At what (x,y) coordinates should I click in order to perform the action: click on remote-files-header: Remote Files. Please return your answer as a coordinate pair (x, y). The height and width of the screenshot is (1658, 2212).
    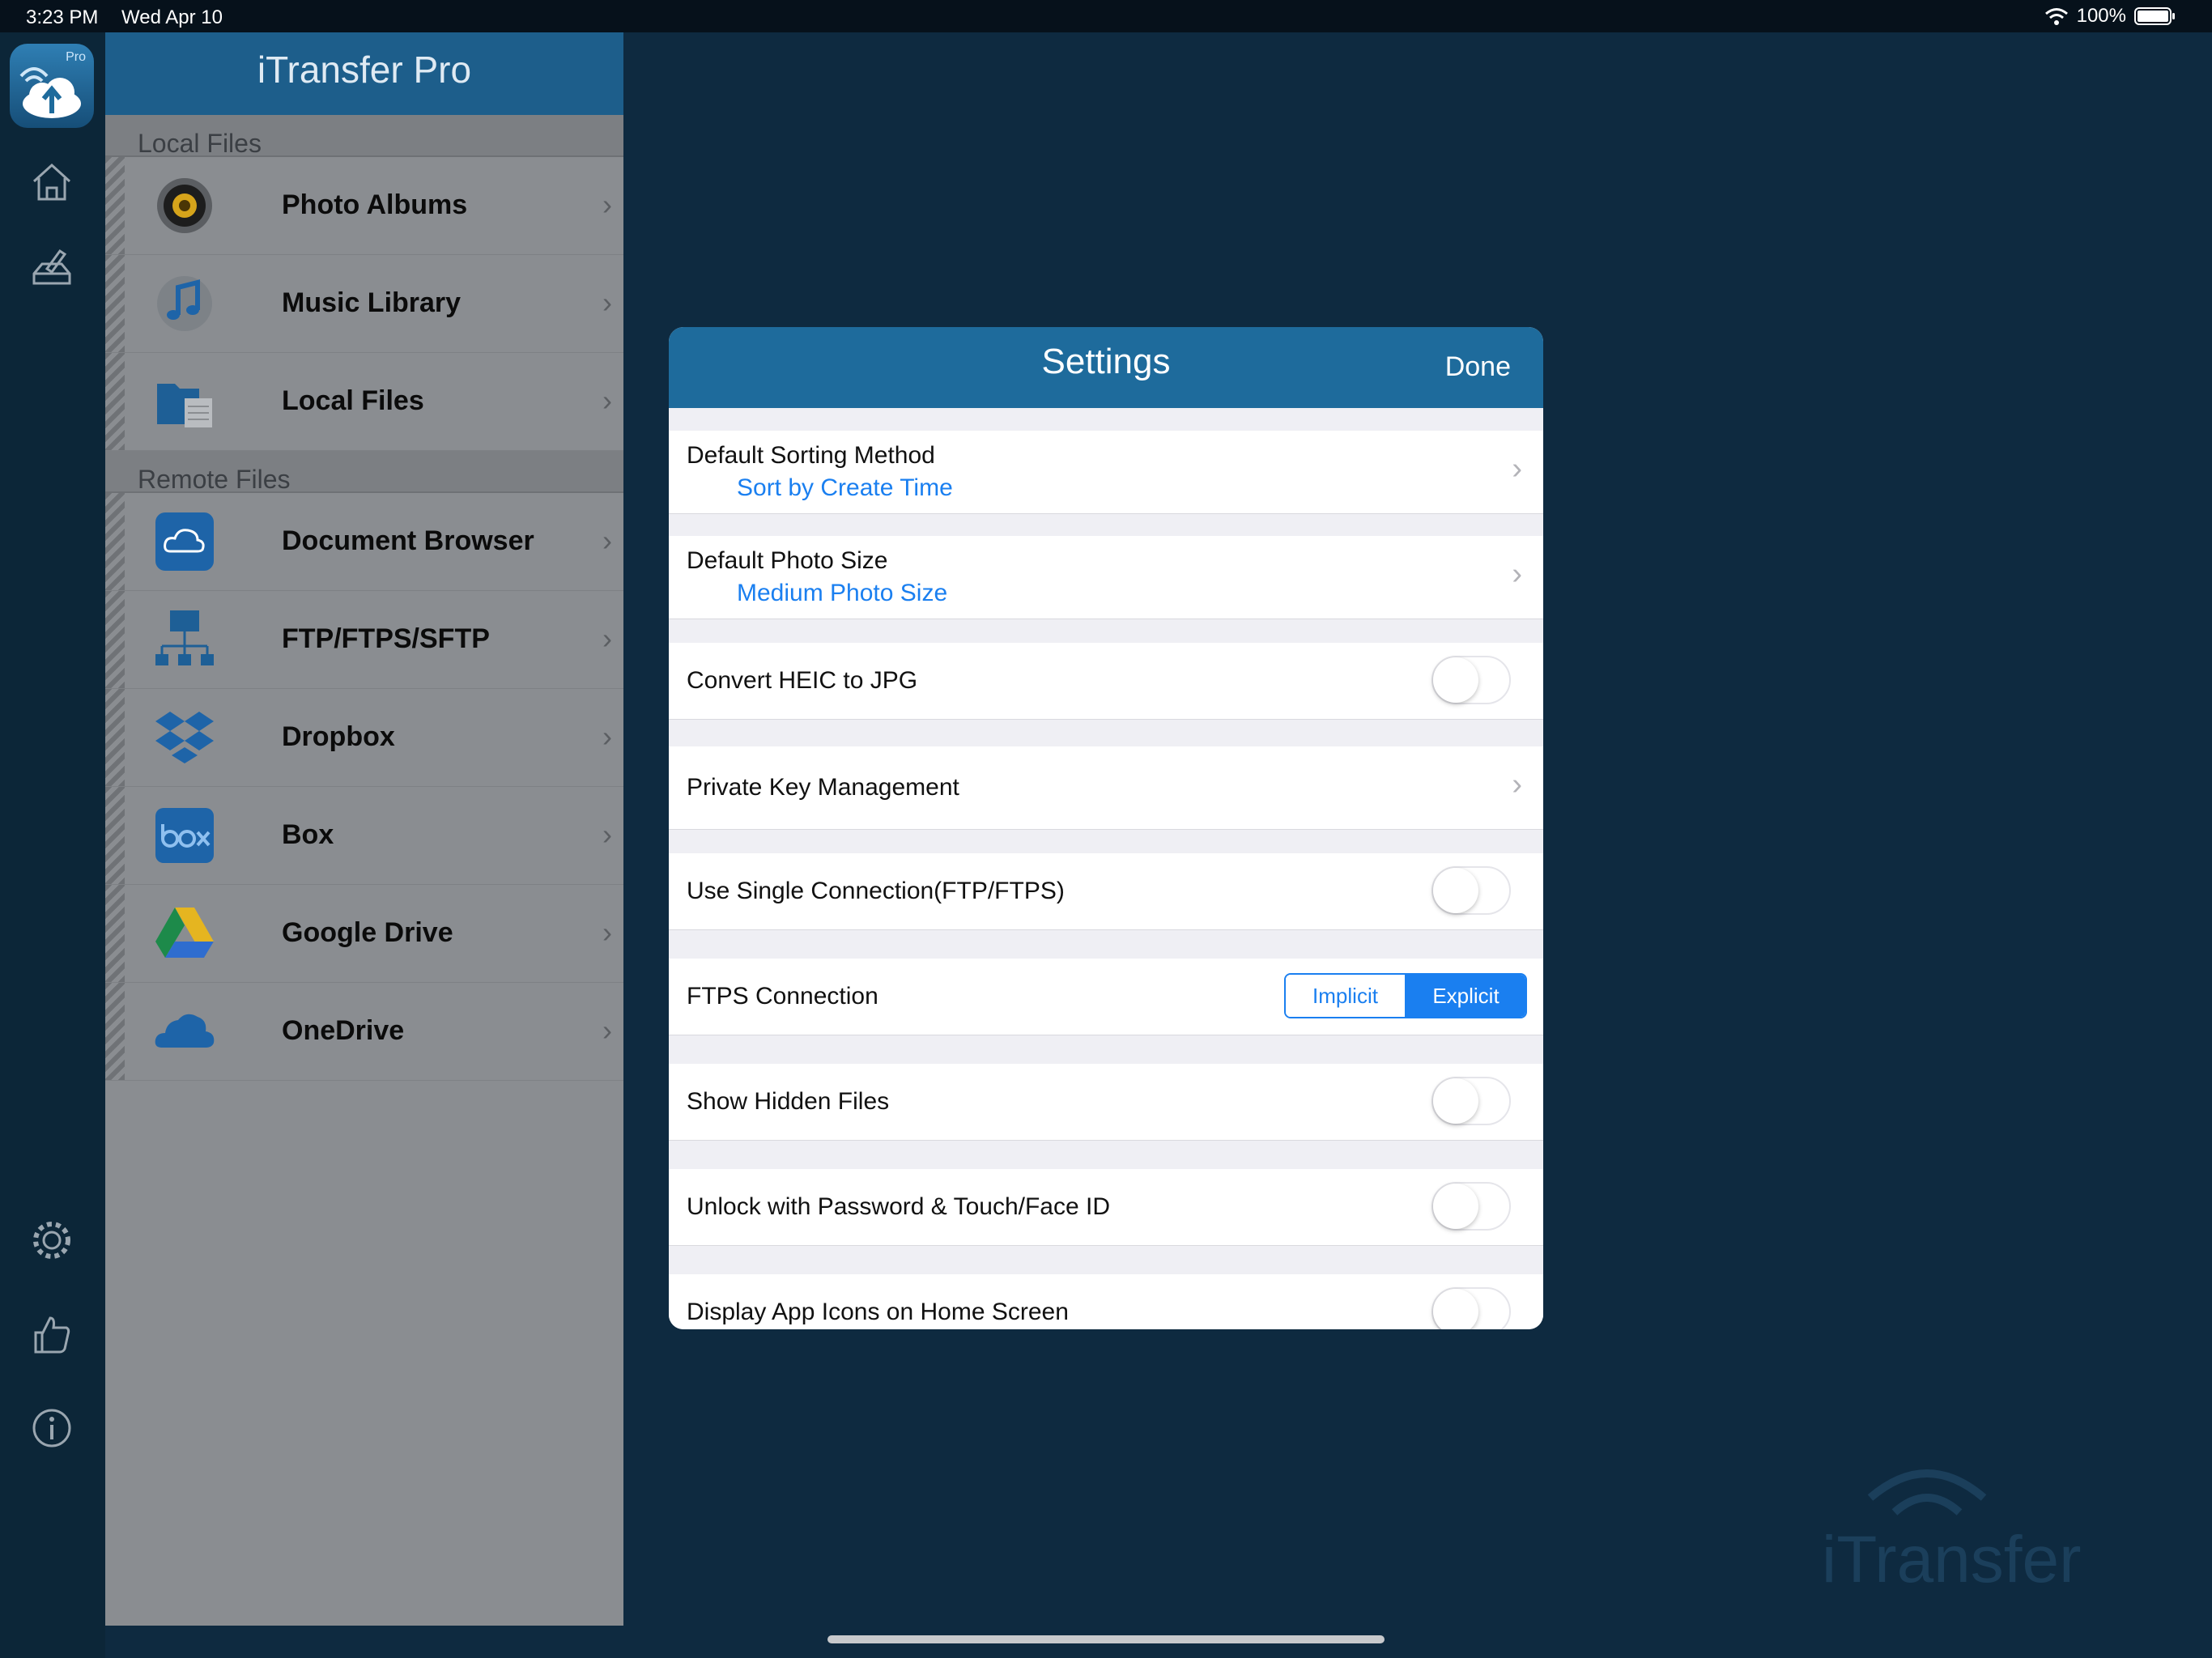
    Looking at the image, I should click on (364, 472).